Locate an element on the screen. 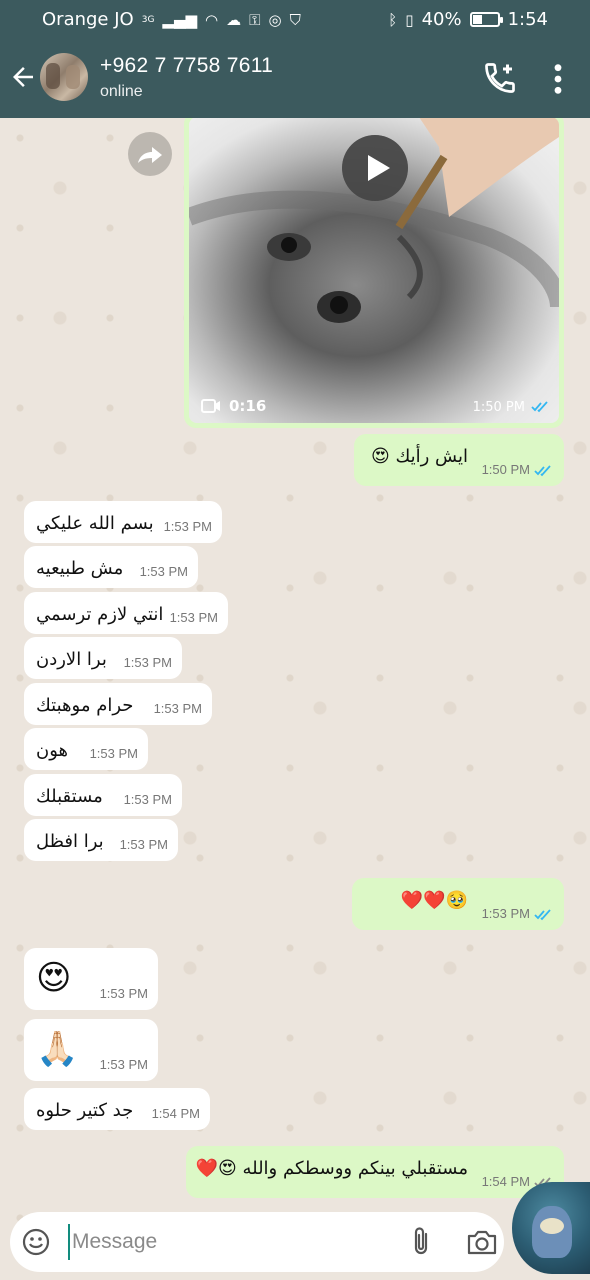  outgoing-message: 🥹❤️❤️ 1:53 PM is located at coordinates (458, 904).